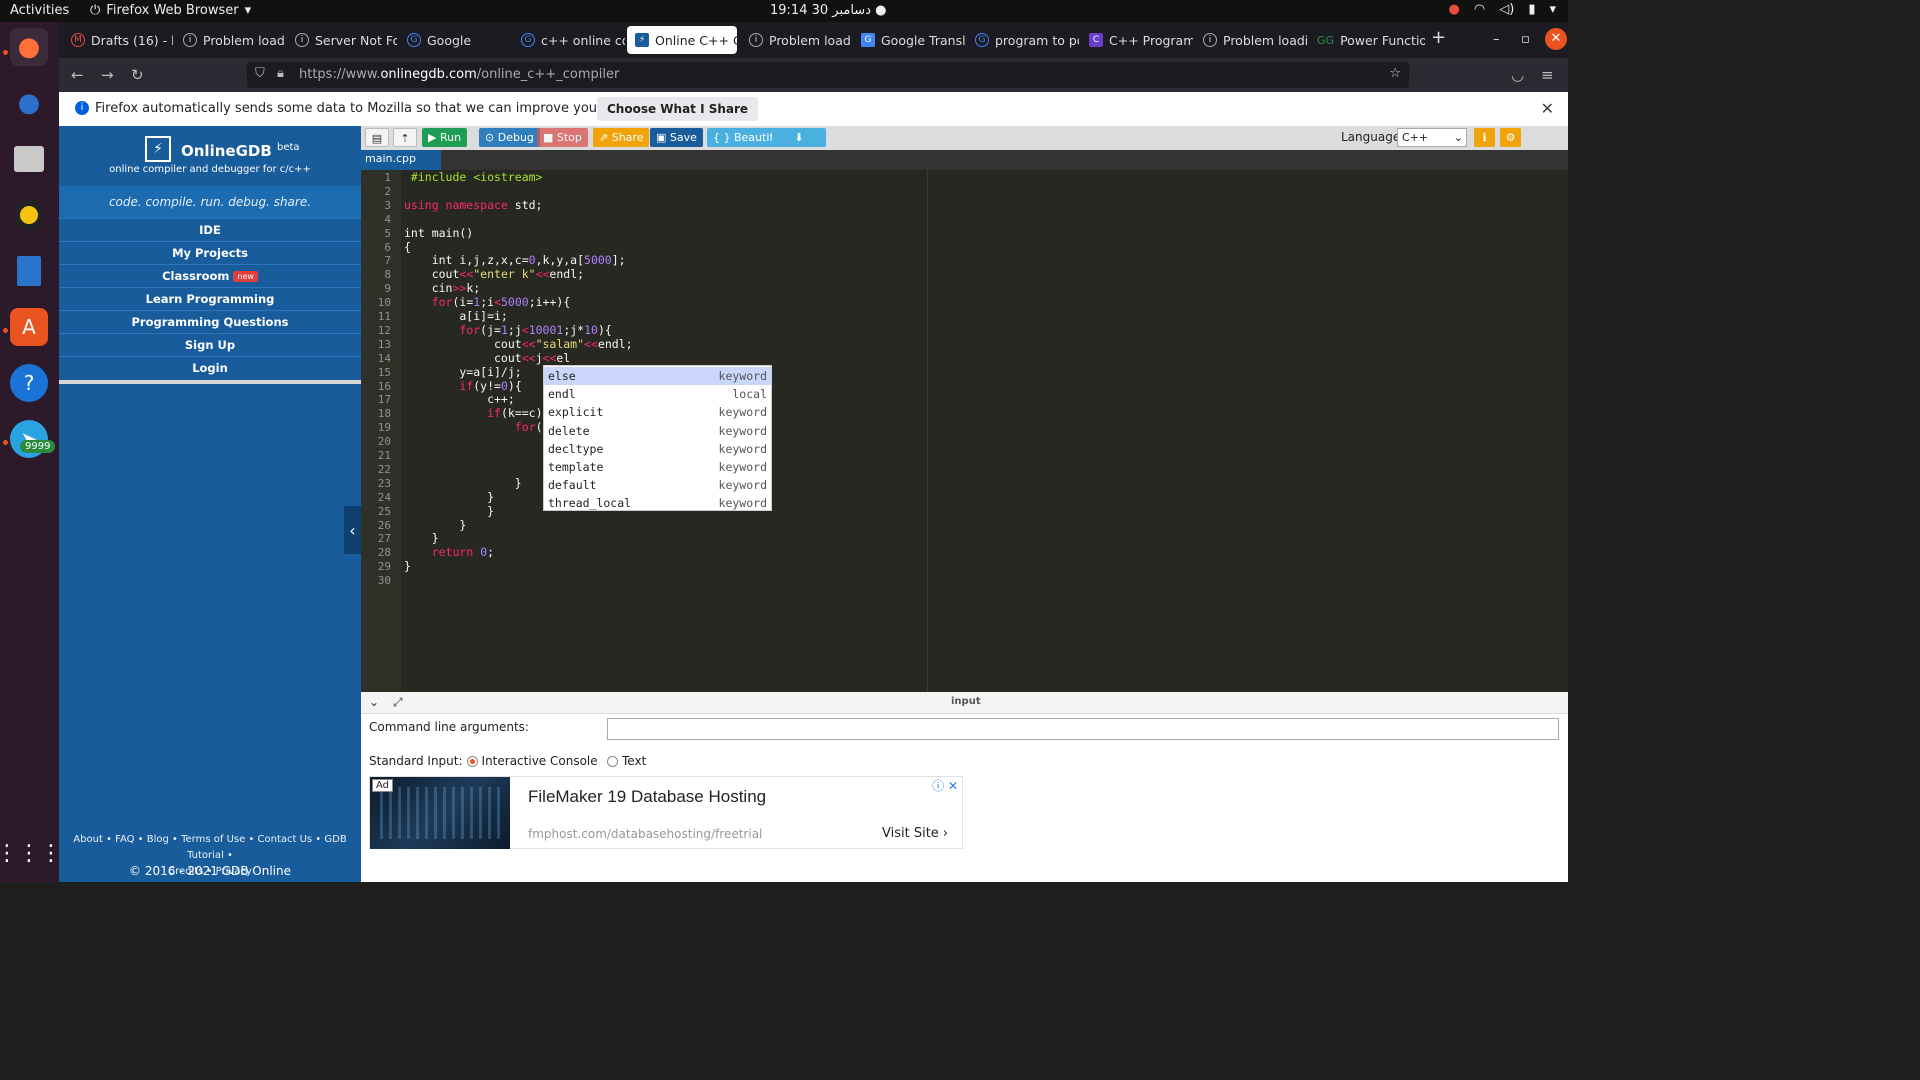  What do you see at coordinates (682, 40) in the screenshot?
I see `tab-online-cpp: ⚡Online C++ C✕` at bounding box center [682, 40].